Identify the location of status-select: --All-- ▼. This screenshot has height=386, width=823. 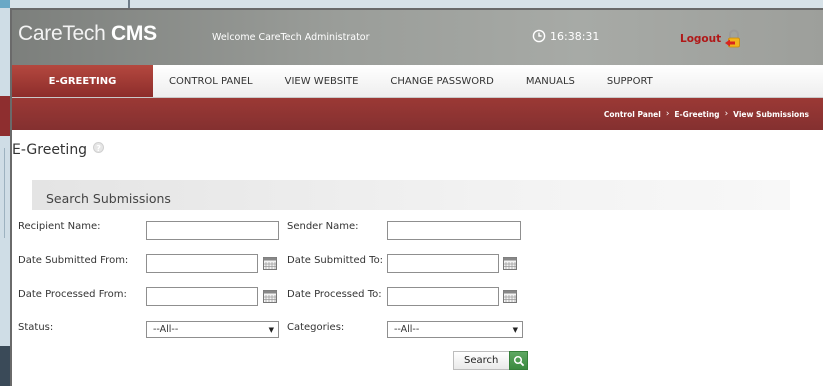
(212, 329).